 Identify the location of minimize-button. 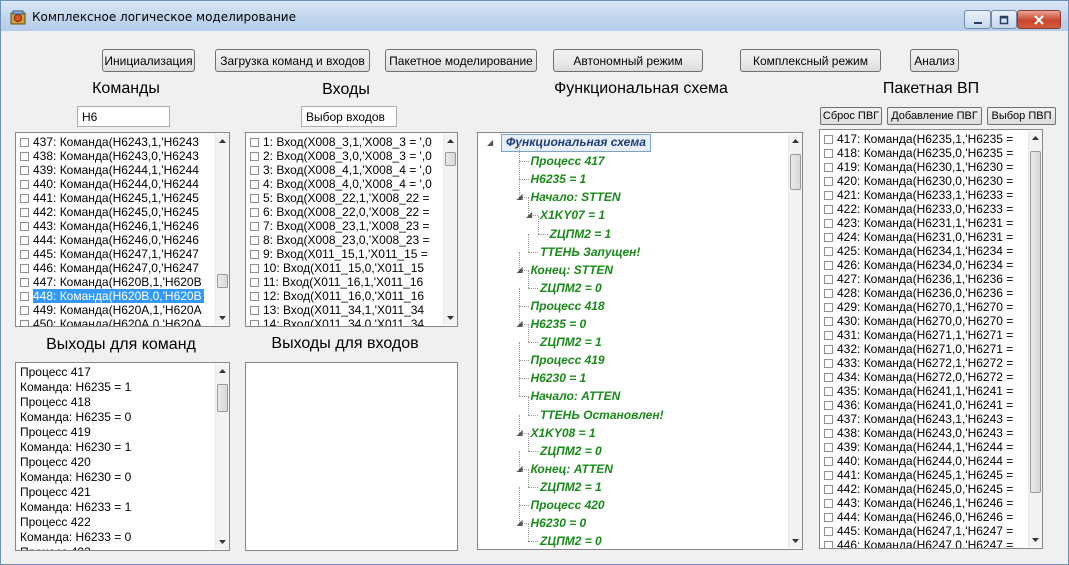
(977, 19).